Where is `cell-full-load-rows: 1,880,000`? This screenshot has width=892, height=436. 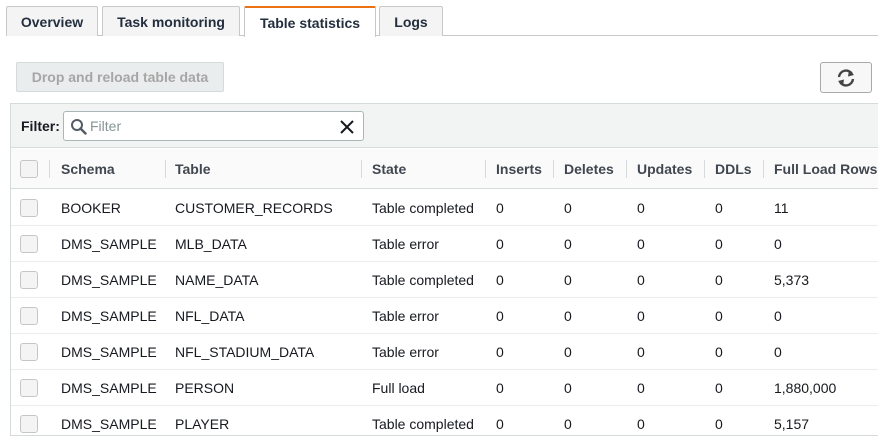
cell-full-load-rows: 1,880,000 is located at coordinates (805, 388).